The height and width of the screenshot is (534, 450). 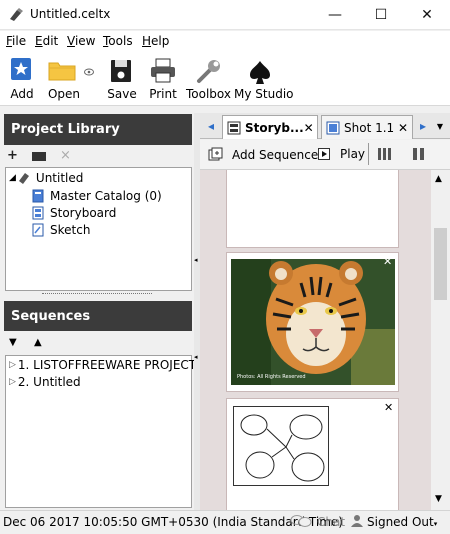 I want to click on menu-bar: File Edit View Tools Help, so click(x=225, y=41).